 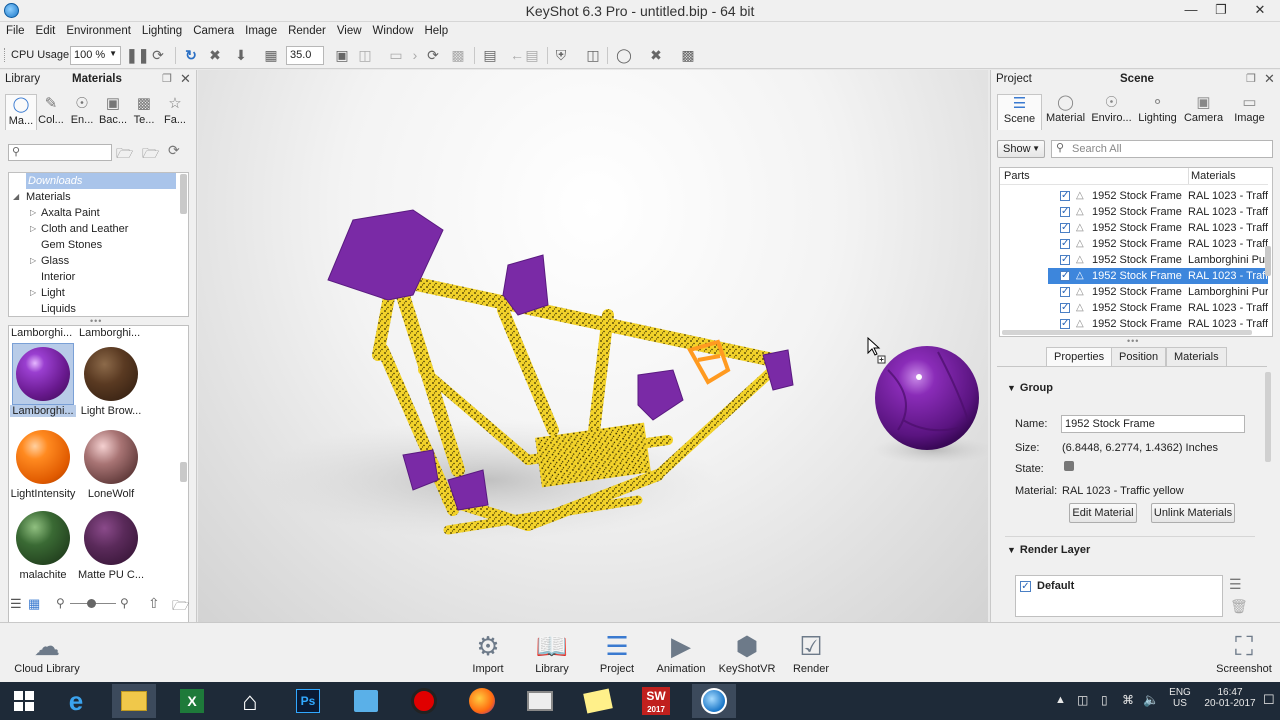 What do you see at coordinates (191, 55) in the screenshot?
I see `refresh-icon: ↻` at bounding box center [191, 55].